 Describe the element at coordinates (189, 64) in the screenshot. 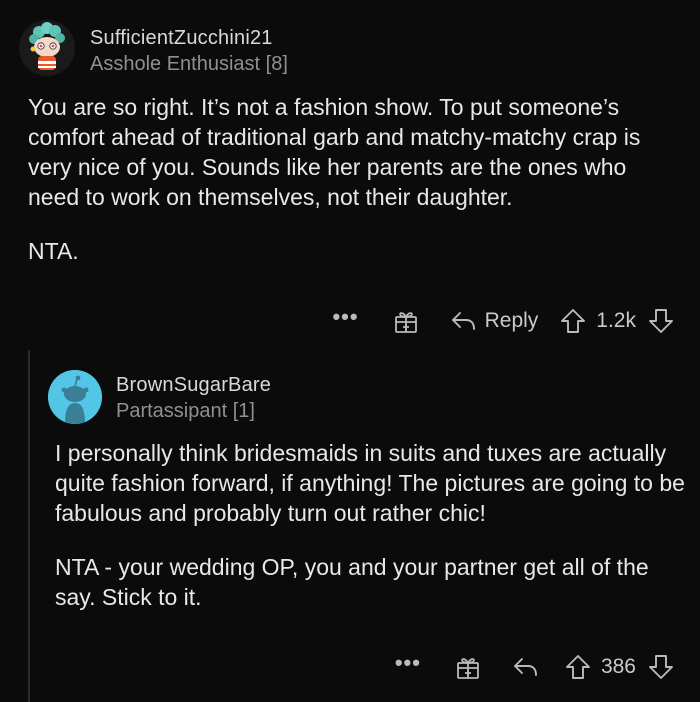

I see `user-flair: Asshole Enthusiast [8]` at that location.